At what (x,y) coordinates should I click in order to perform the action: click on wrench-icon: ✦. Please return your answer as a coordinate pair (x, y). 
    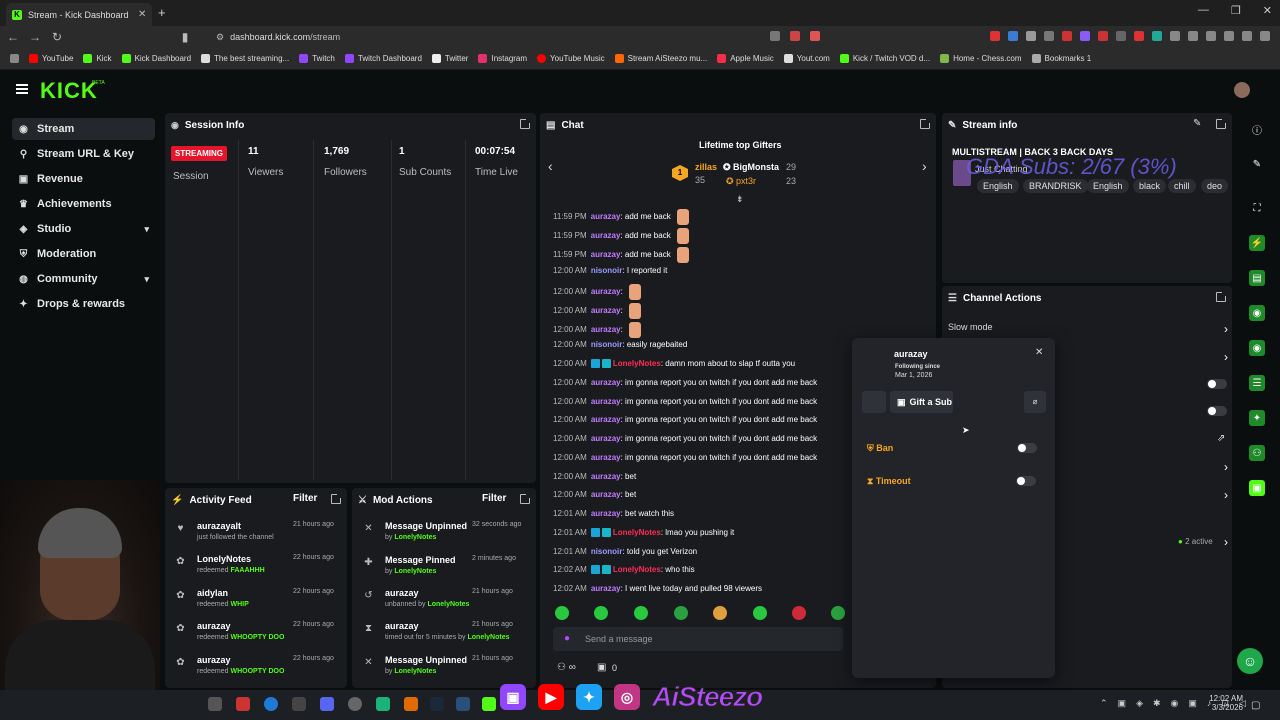
    Looking at the image, I should click on (1257, 418).